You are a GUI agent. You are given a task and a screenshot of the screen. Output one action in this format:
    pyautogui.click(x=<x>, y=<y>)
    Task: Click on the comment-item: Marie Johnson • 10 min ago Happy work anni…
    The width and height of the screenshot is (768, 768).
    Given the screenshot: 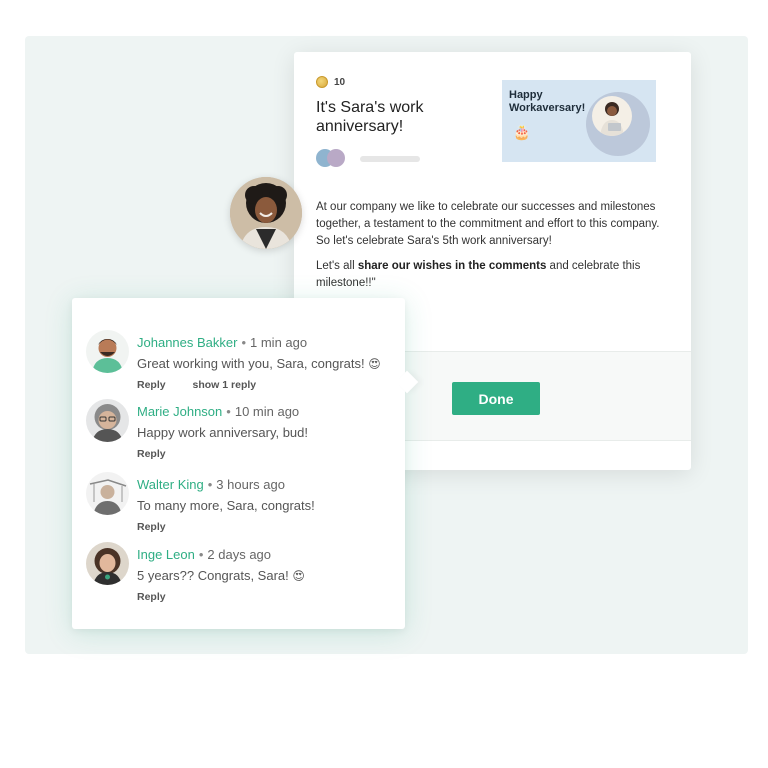 What is the action you would take?
    pyautogui.click(x=241, y=430)
    